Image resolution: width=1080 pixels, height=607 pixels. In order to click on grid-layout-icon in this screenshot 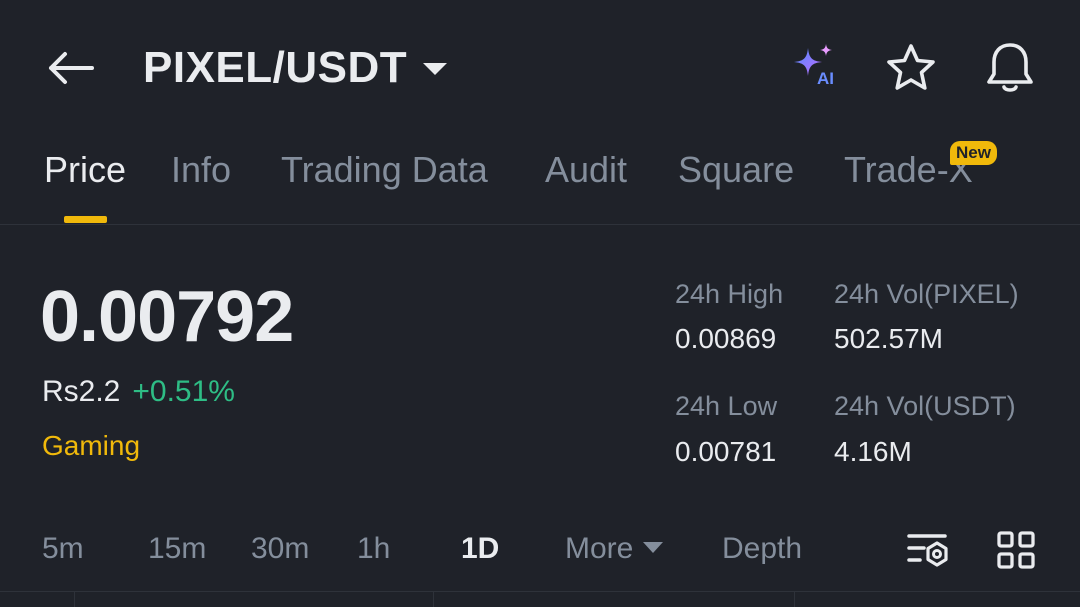, I will do `click(1016, 550)`.